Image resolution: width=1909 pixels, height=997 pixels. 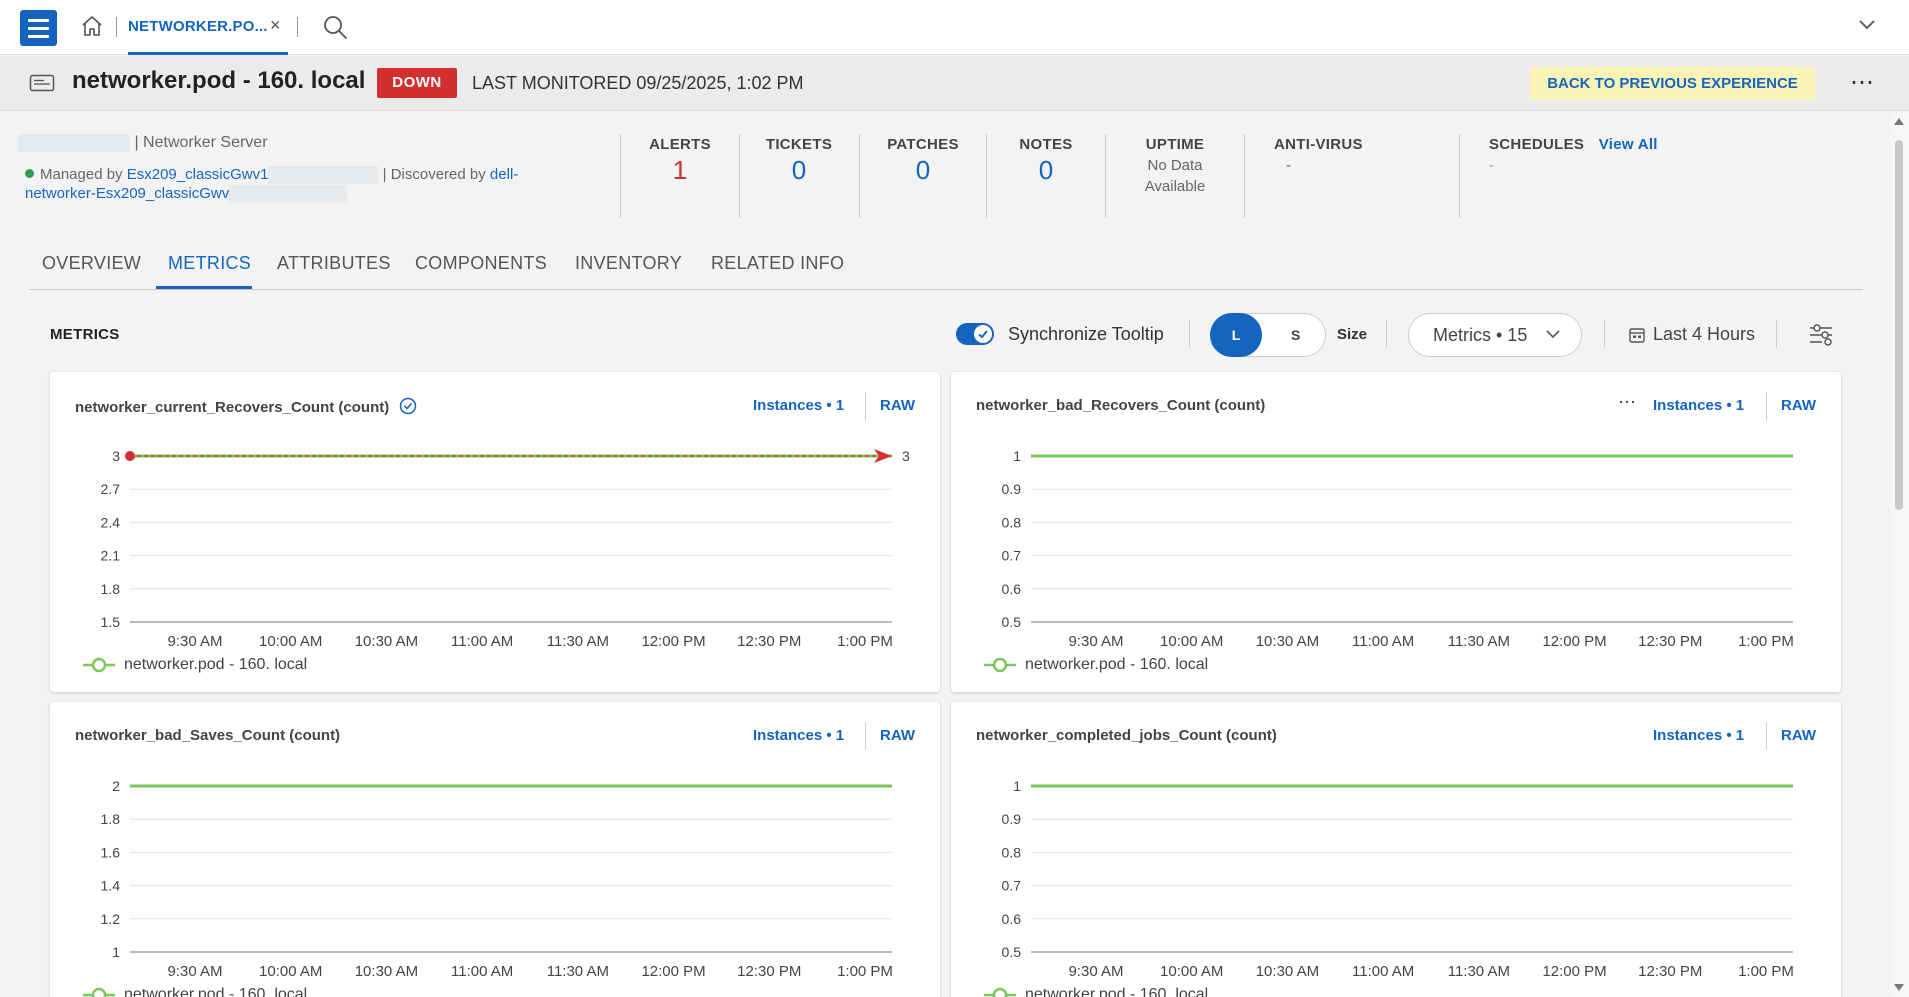 What do you see at coordinates (1573, 156) in the screenshot?
I see `stat-schedules: SCHEDULES View All -` at bounding box center [1573, 156].